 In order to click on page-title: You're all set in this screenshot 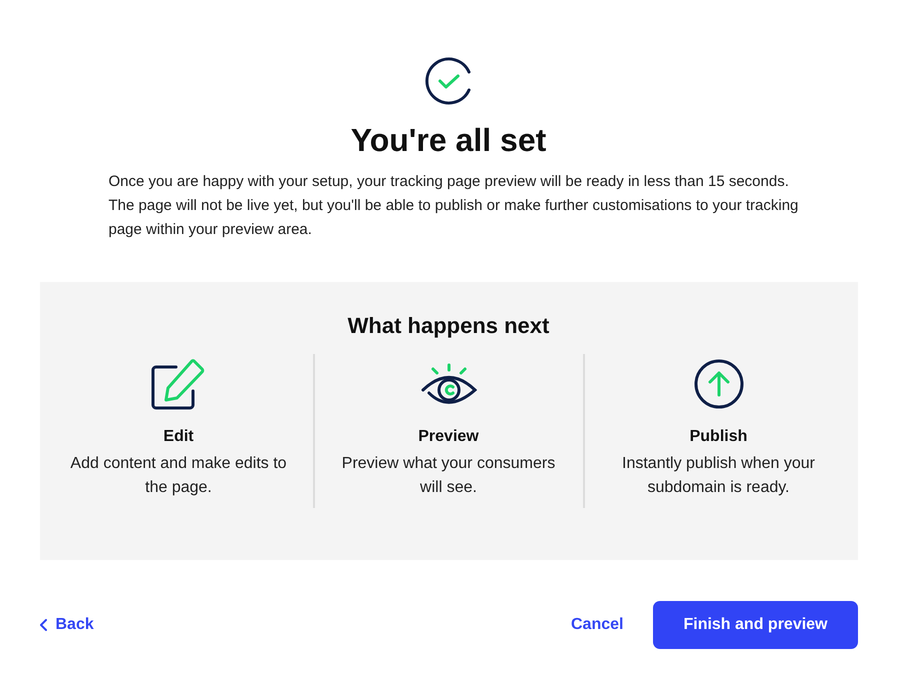, I will do `click(448, 140)`.